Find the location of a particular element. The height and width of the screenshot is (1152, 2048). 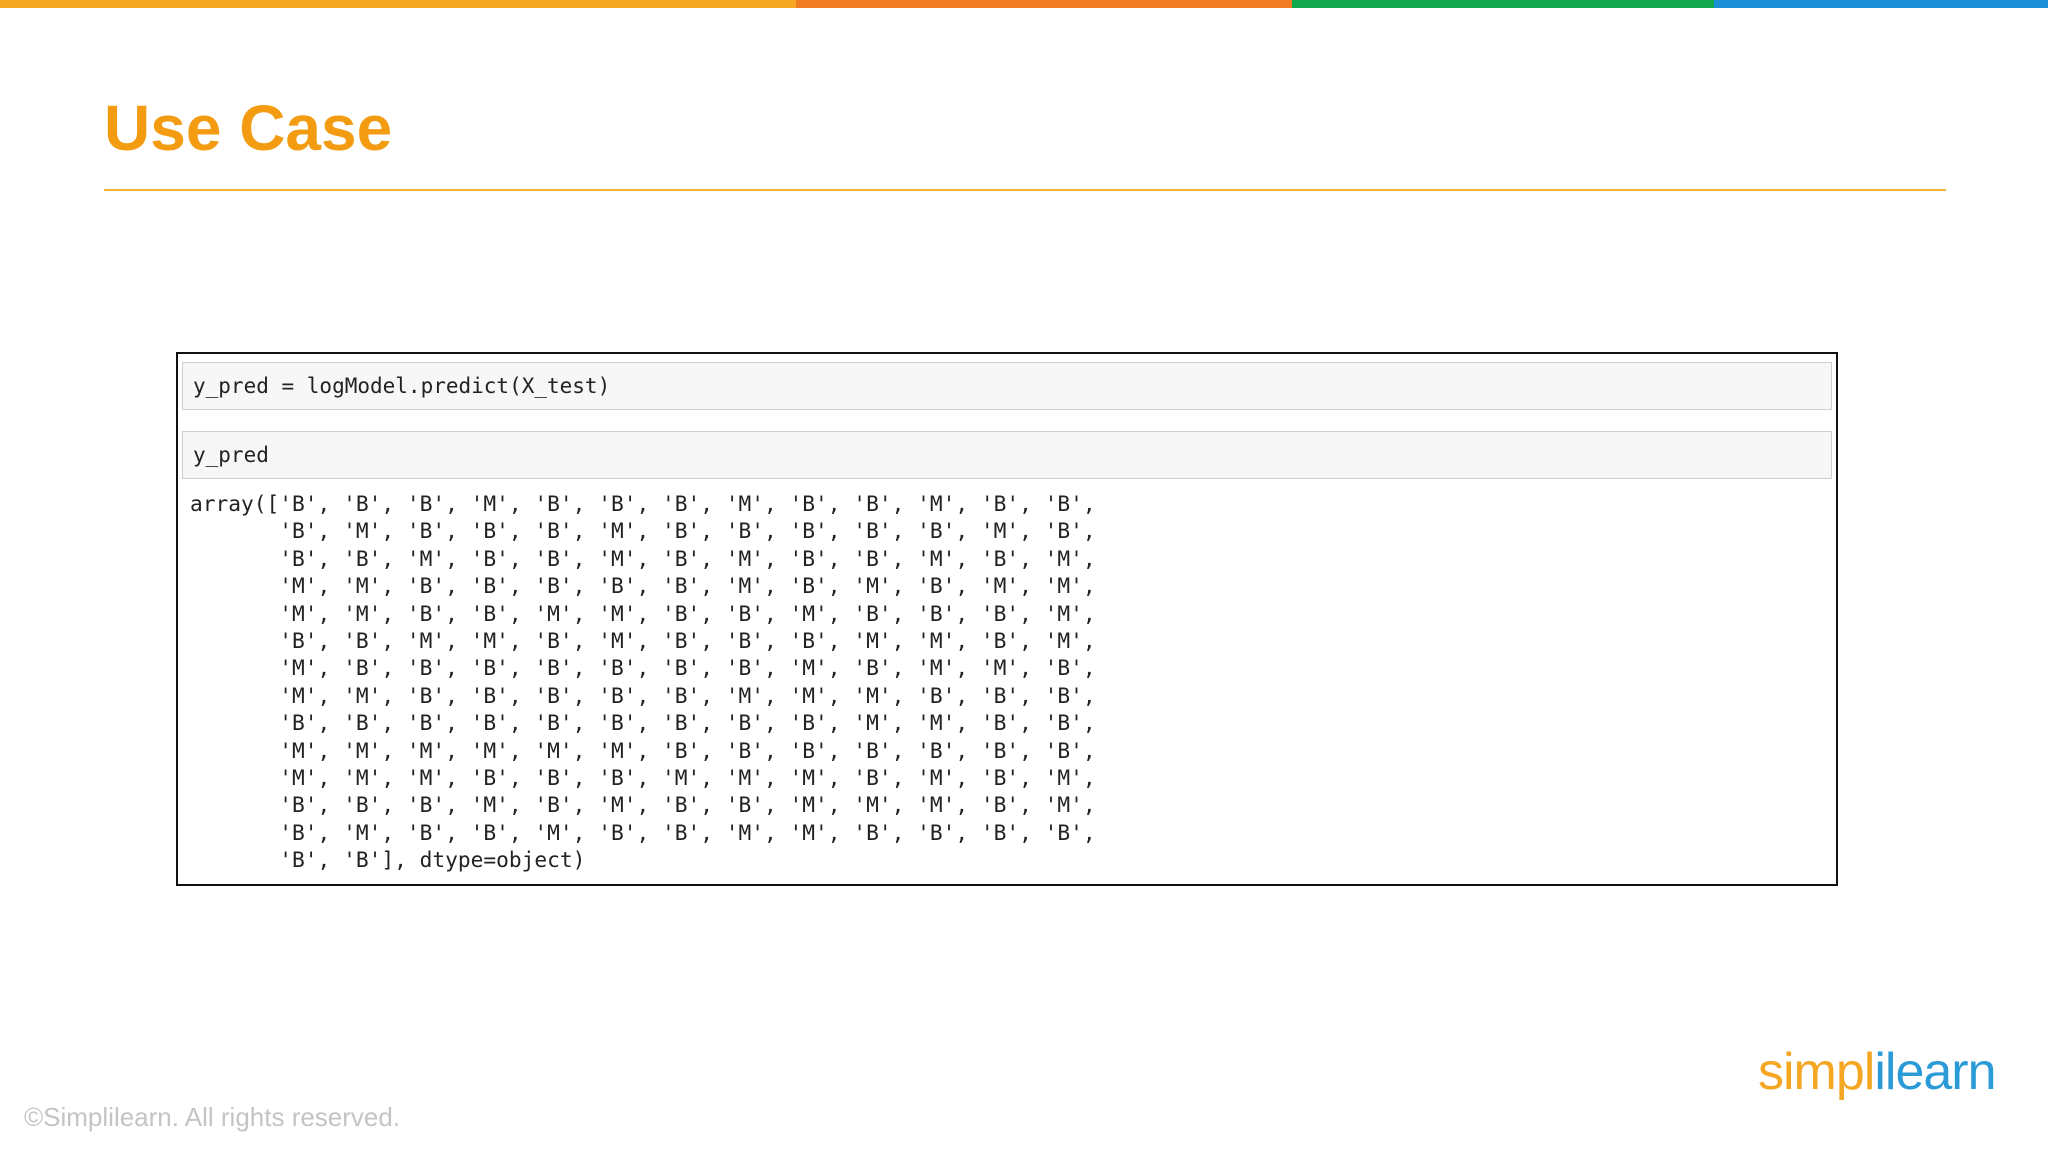

title-underline is located at coordinates (1025, 190).